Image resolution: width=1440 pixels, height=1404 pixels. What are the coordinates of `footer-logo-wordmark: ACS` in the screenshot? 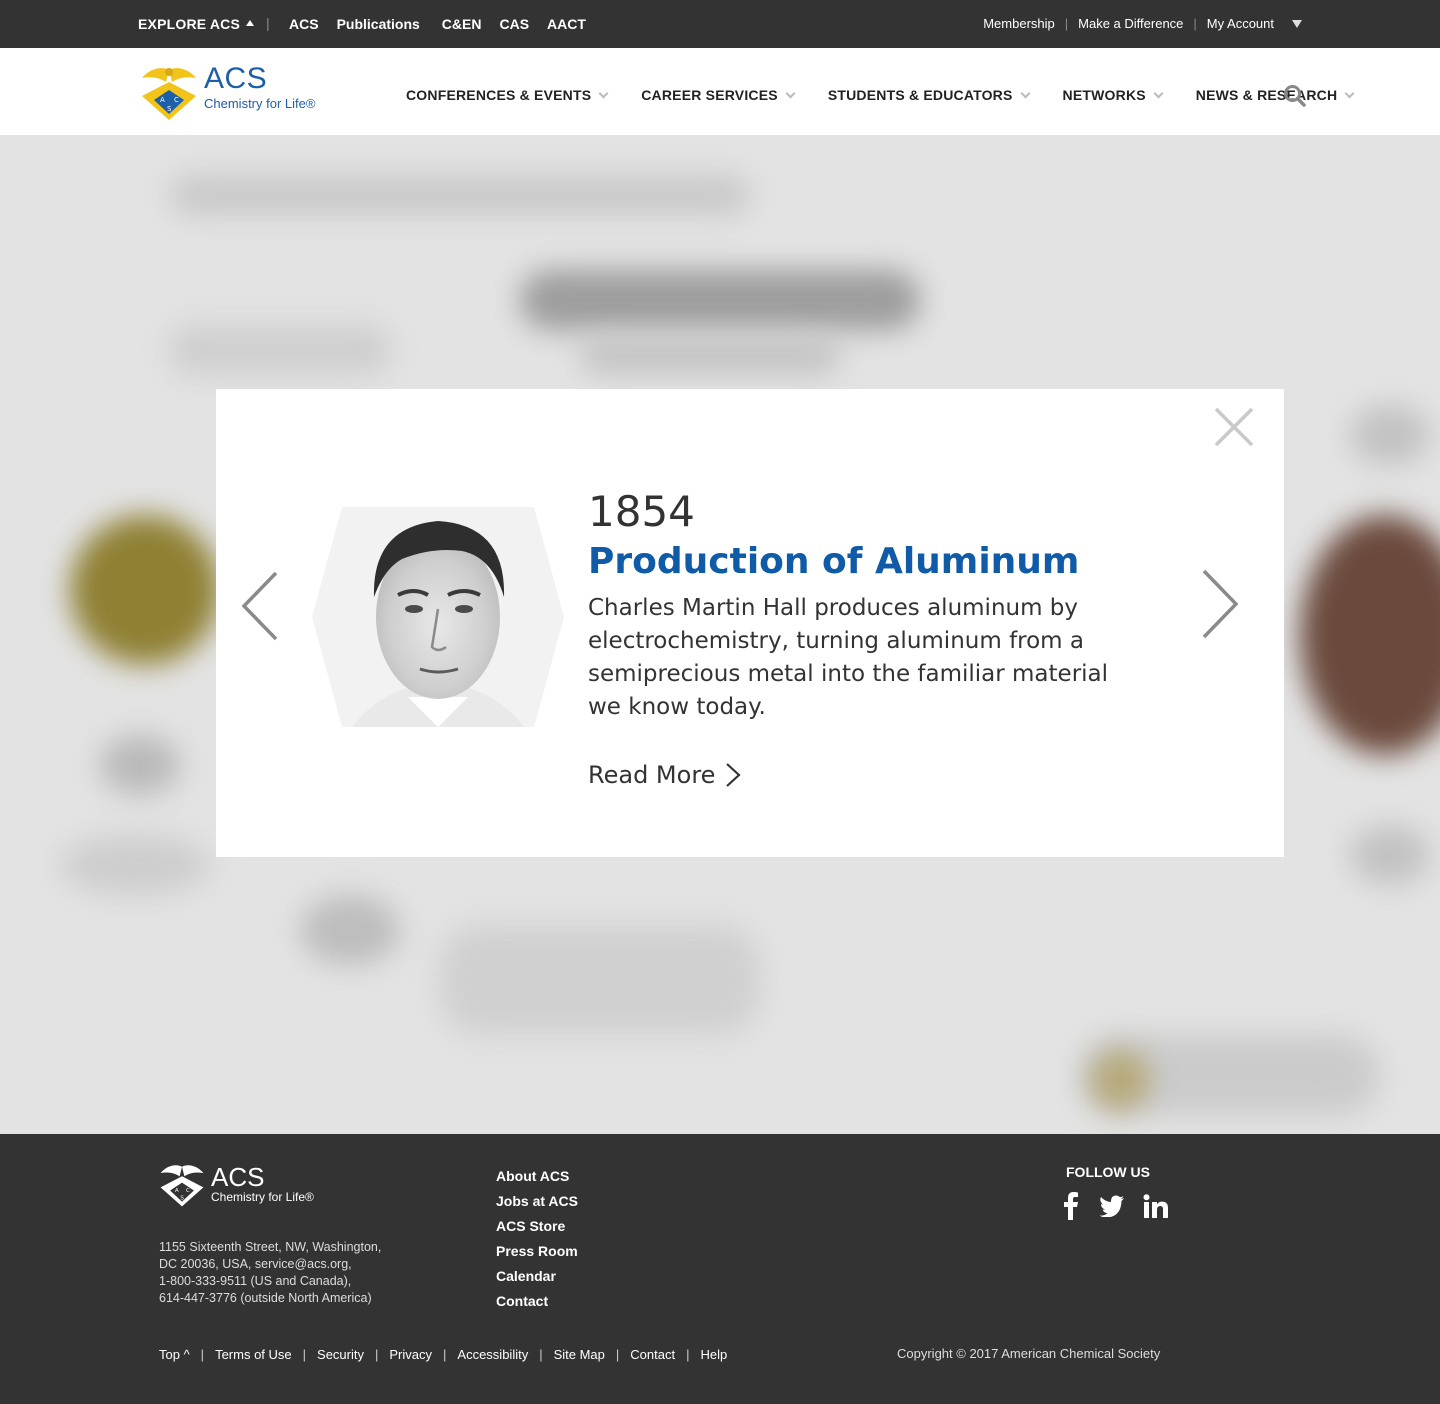 It's located at (238, 1177).